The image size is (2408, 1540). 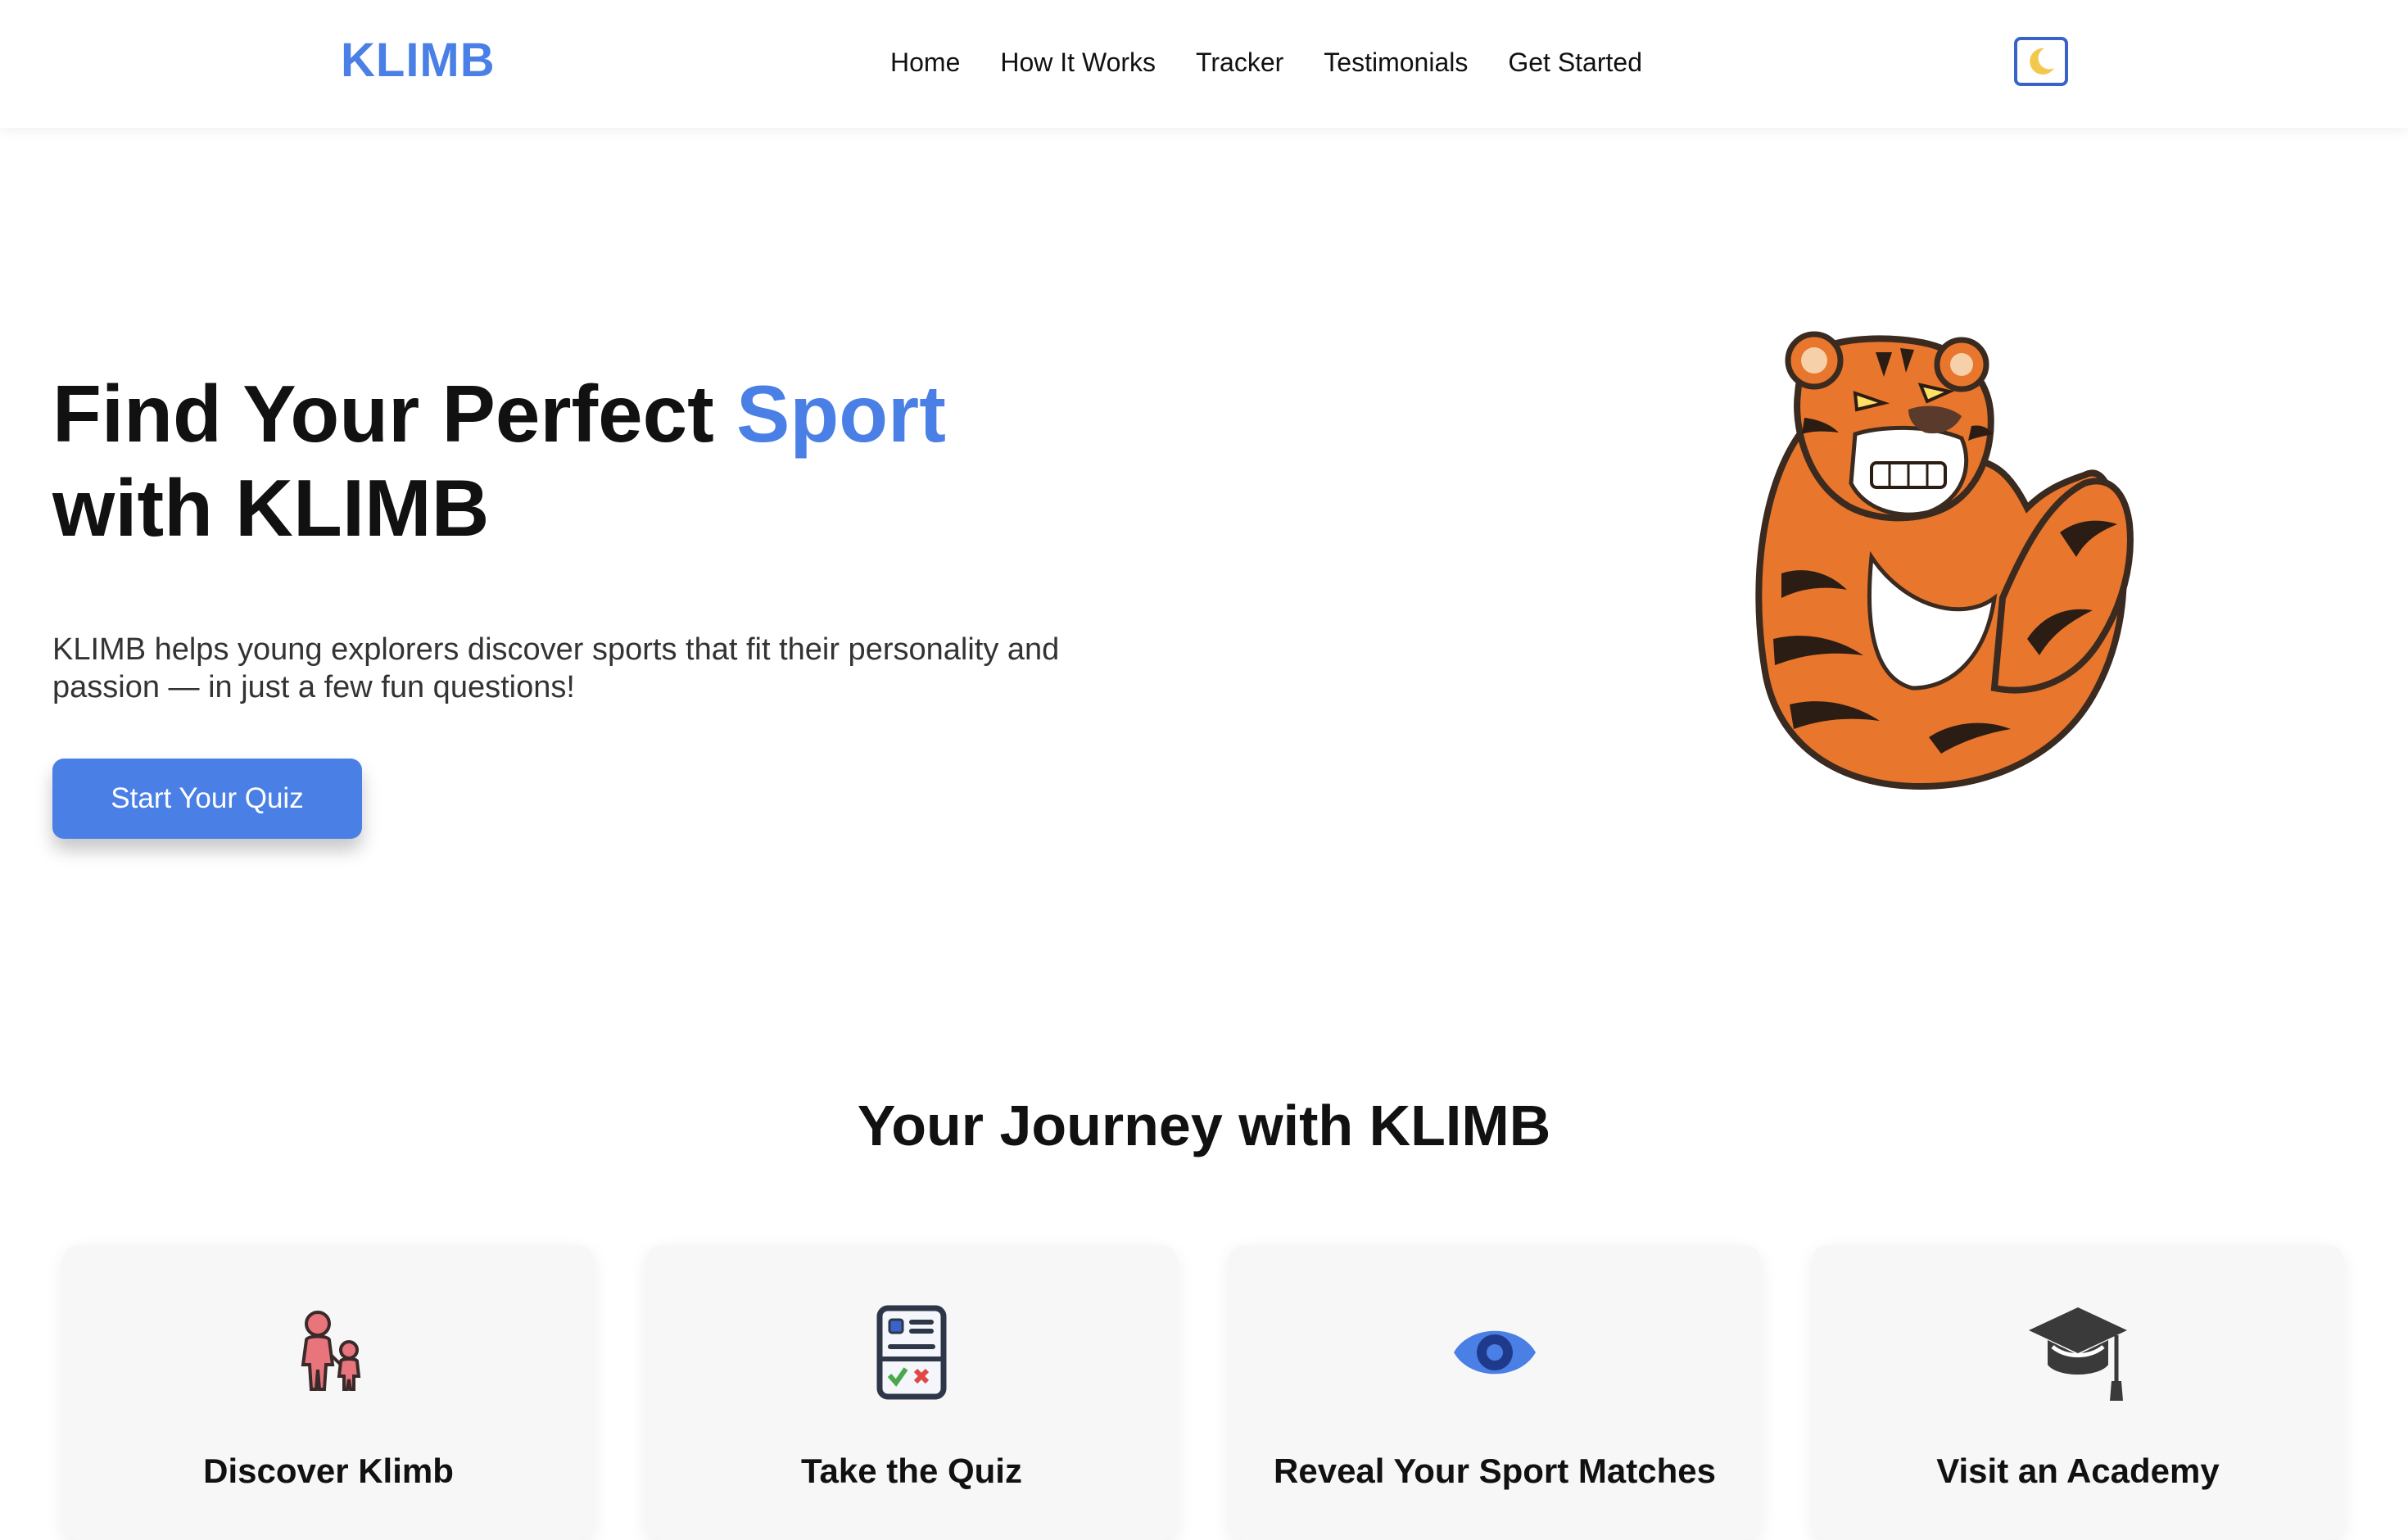 What do you see at coordinates (1944, 560) in the screenshot?
I see `tiger-mascot-image` at bounding box center [1944, 560].